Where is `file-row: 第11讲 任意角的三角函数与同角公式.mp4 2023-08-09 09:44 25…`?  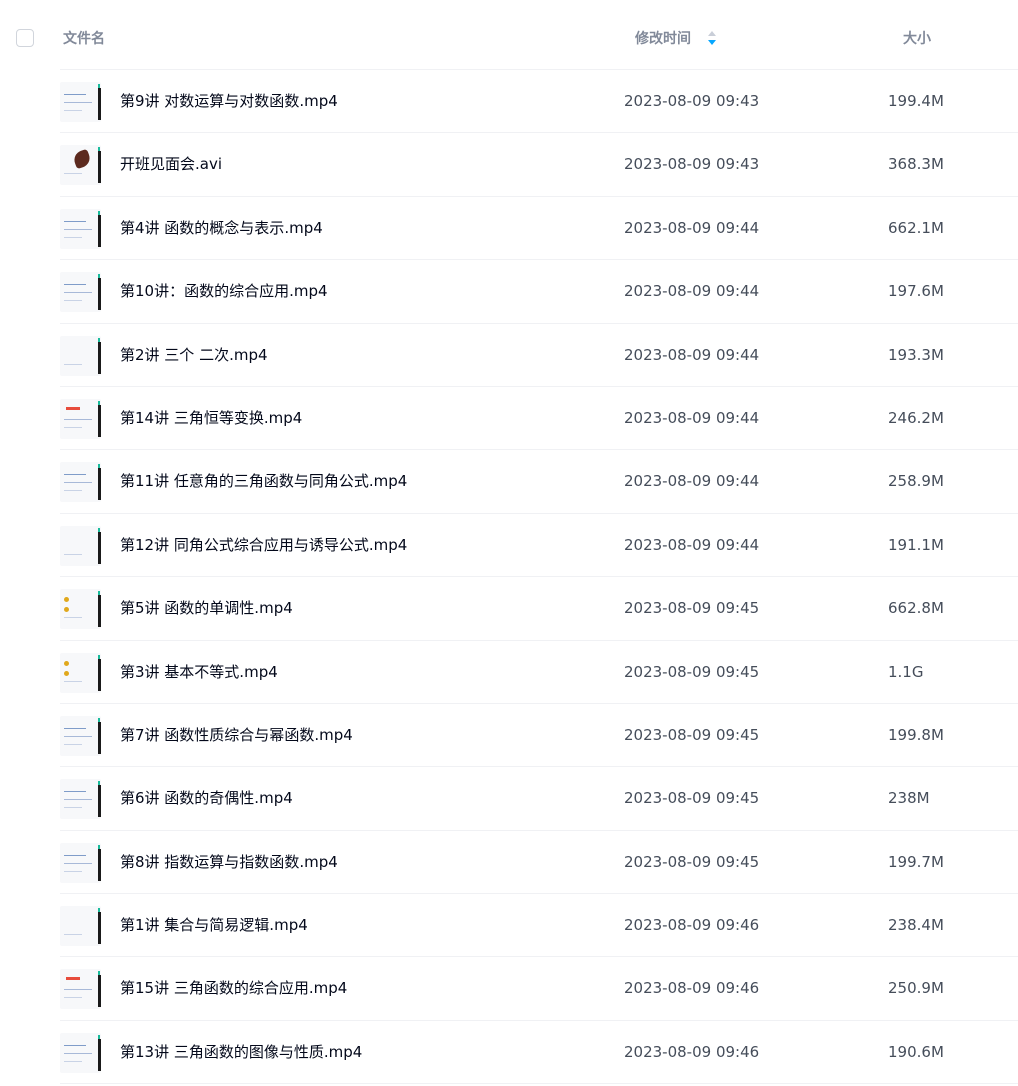
file-row: 第11讲 任意角的三角函数与同角公式.mp4 2023-08-09 09:44 25… is located at coordinates (509, 482).